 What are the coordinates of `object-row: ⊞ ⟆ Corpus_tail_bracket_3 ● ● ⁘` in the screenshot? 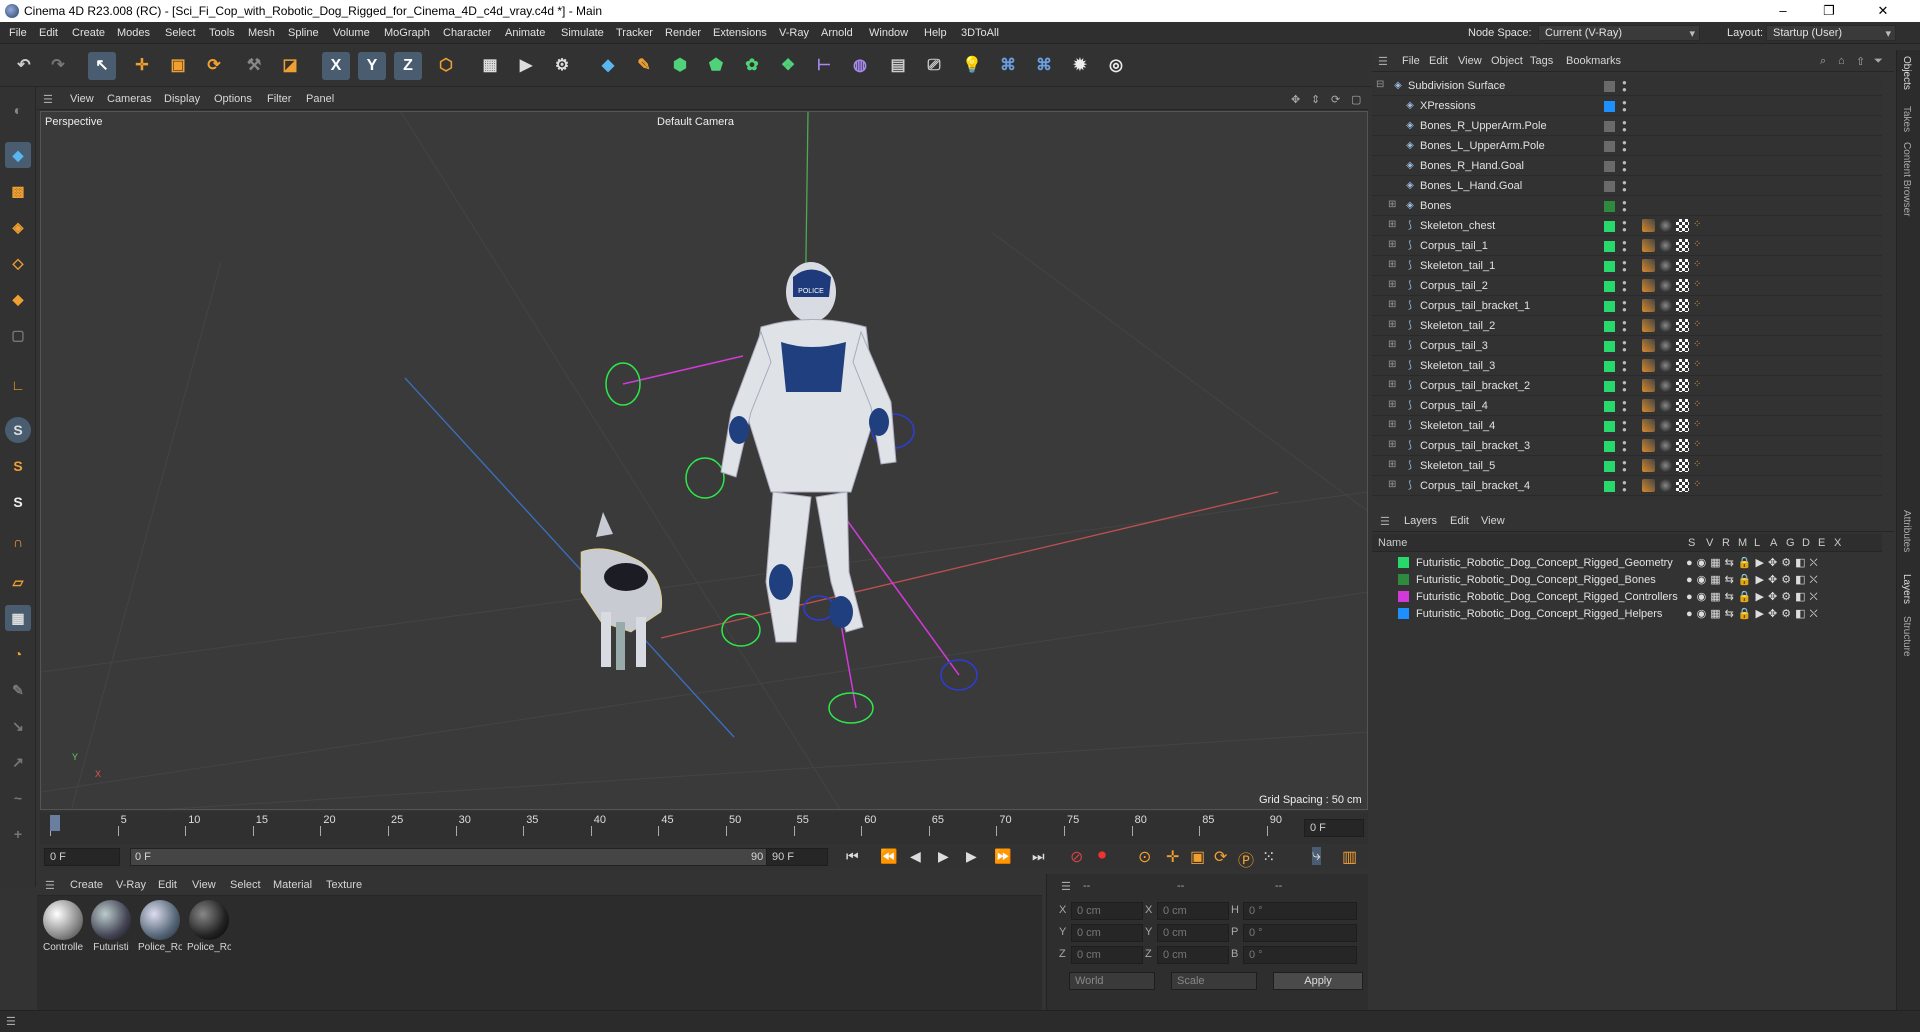 It's located at (1627, 446).